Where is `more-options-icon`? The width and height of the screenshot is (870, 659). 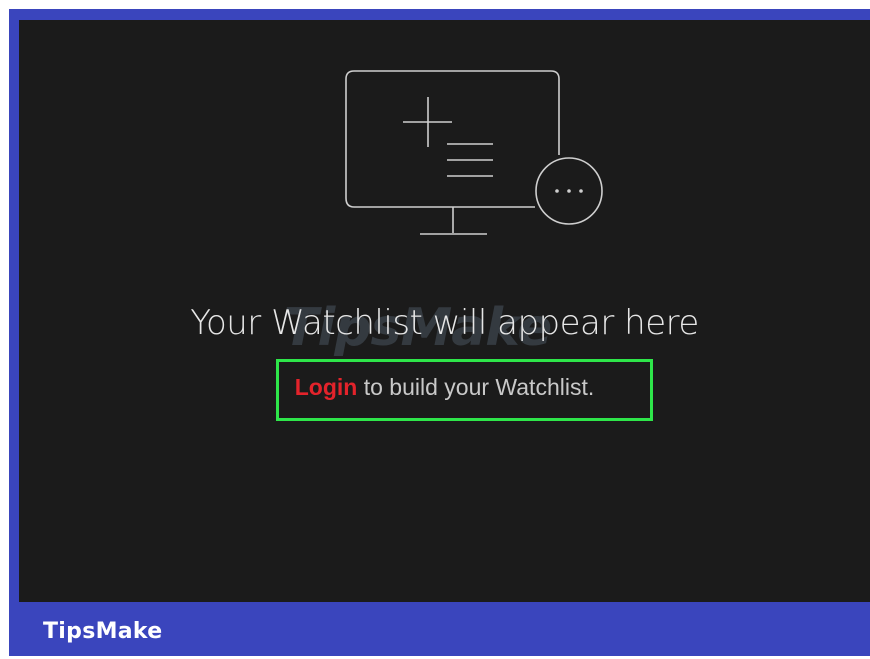 more-options-icon is located at coordinates (569, 191).